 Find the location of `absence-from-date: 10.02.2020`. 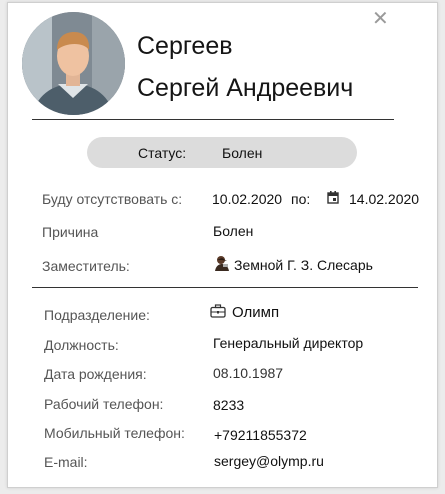

absence-from-date: 10.02.2020 is located at coordinates (247, 199).